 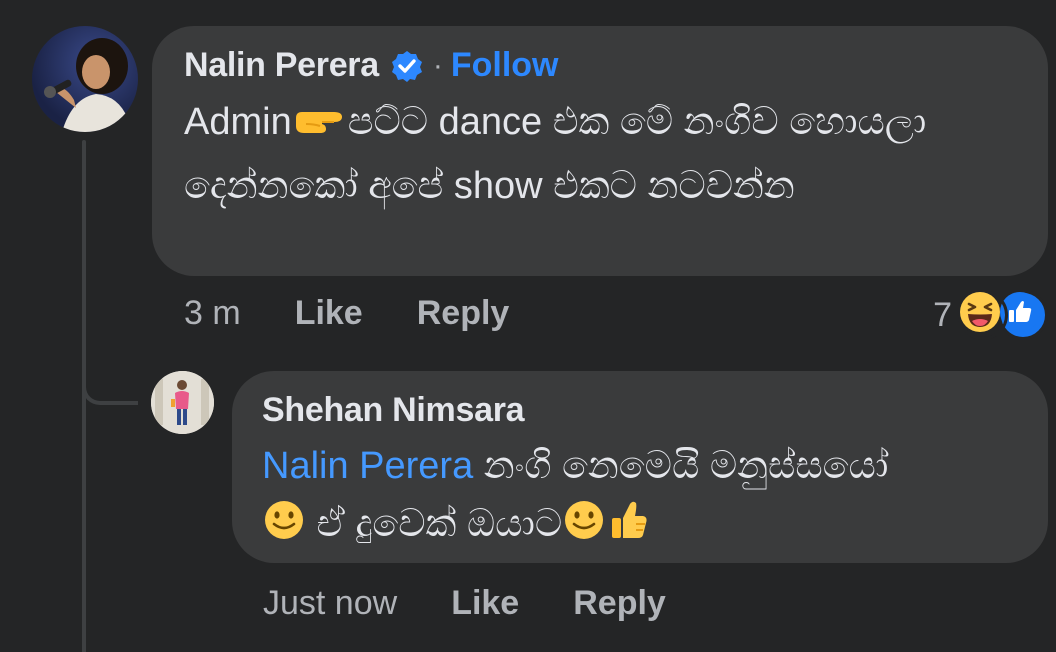 I want to click on author-name: Nalin Perera, so click(x=281, y=65).